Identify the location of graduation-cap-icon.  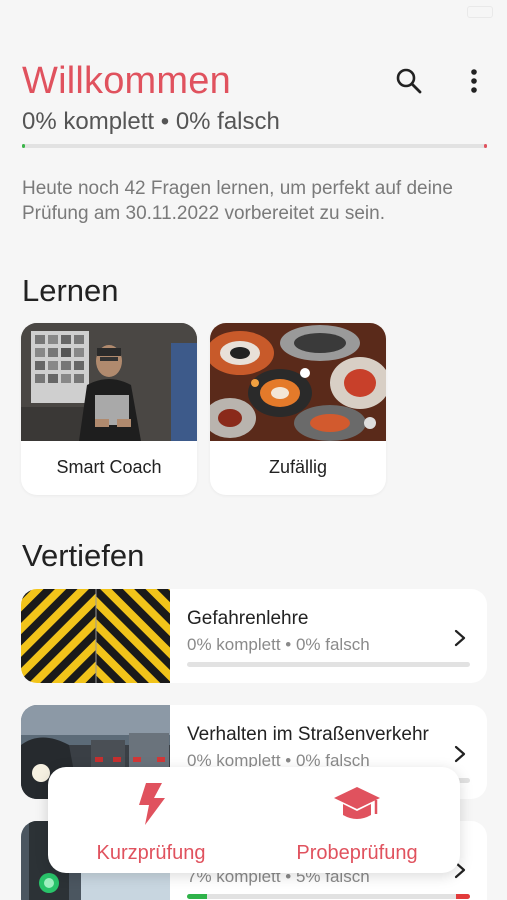
(357, 803).